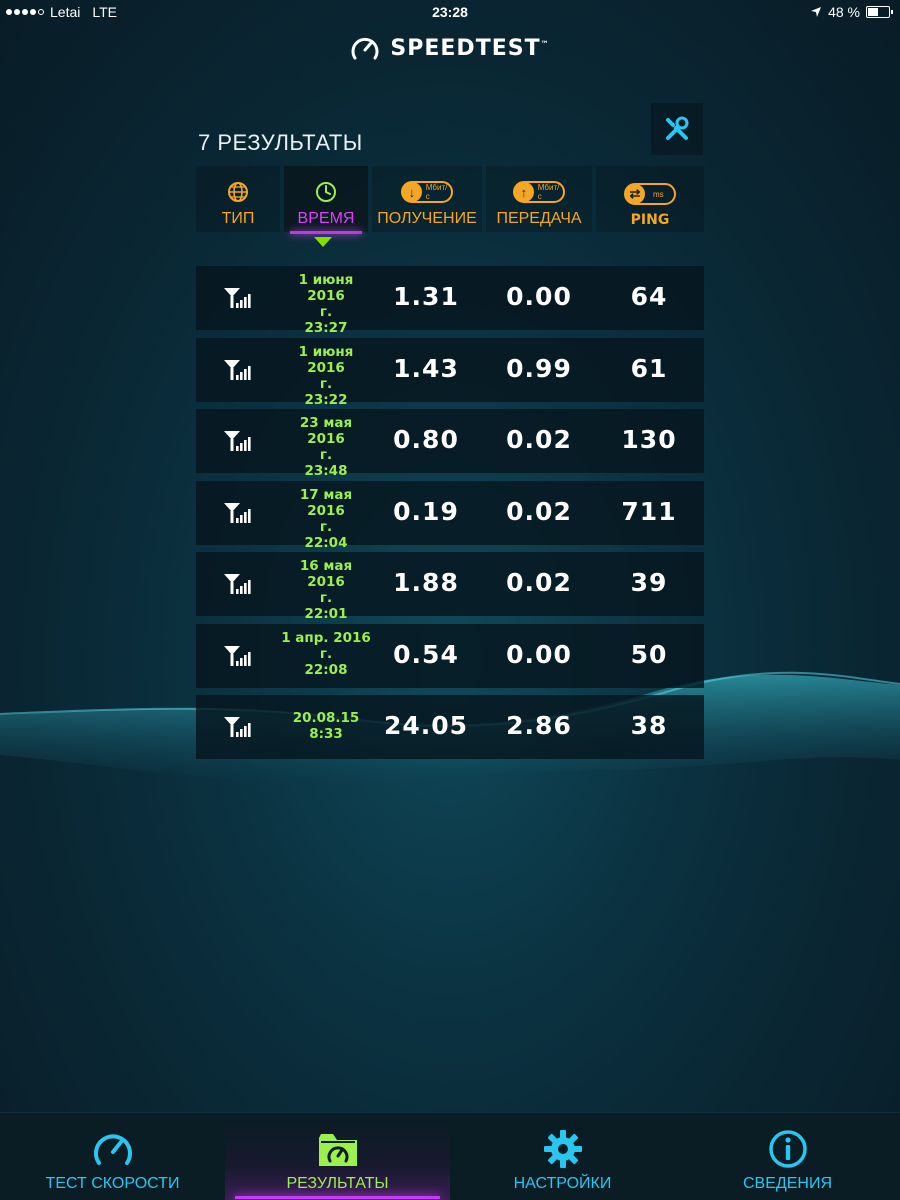  Describe the element at coordinates (238, 218) in the screenshot. I see `column-label-type: ТИП` at that location.